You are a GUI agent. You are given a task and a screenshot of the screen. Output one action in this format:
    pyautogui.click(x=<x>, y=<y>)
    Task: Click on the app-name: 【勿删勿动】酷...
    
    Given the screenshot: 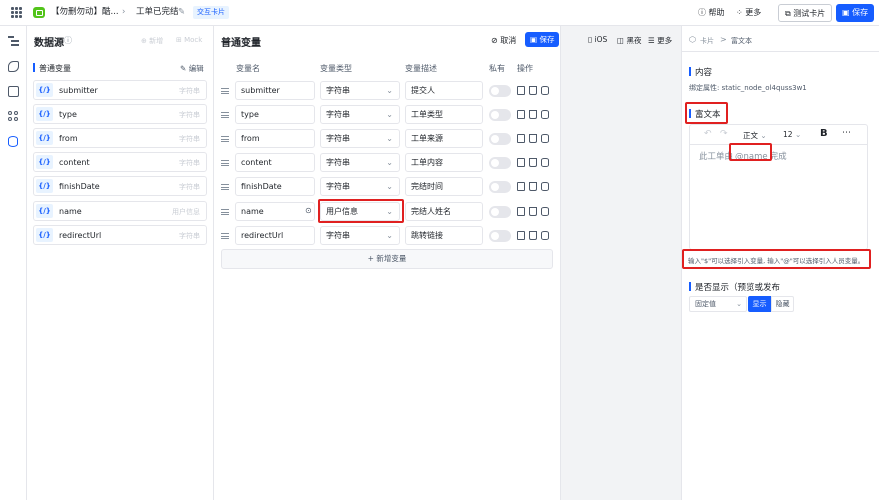 What is the action you would take?
    pyautogui.click(x=85, y=12)
    